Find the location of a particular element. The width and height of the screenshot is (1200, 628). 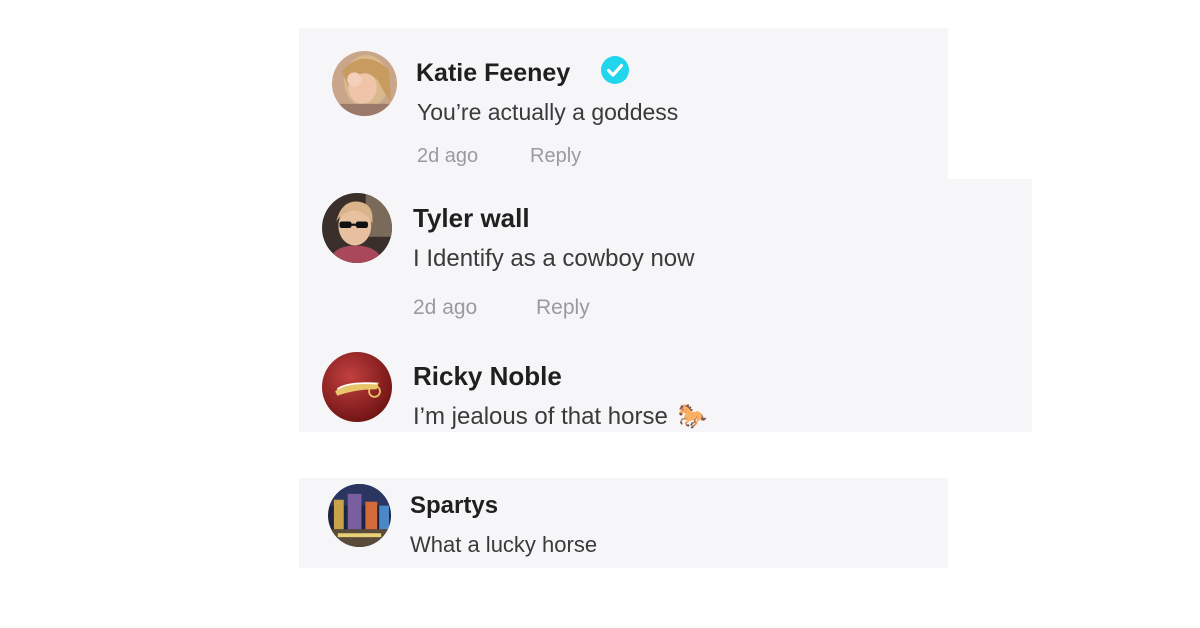

verified-badge-icon is located at coordinates (615, 70).